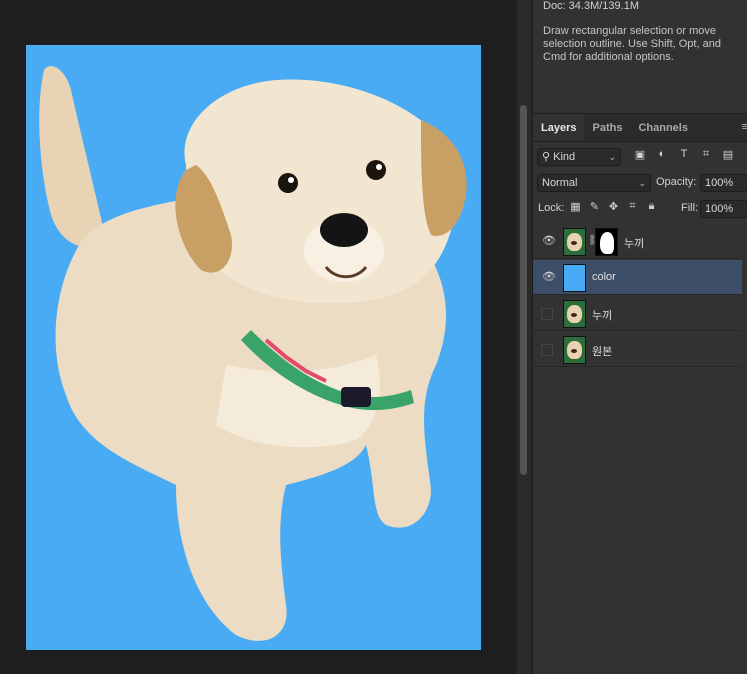  Describe the element at coordinates (579, 157) in the screenshot. I see `filter-kind-select: ⚲ Kind ⌄` at that location.